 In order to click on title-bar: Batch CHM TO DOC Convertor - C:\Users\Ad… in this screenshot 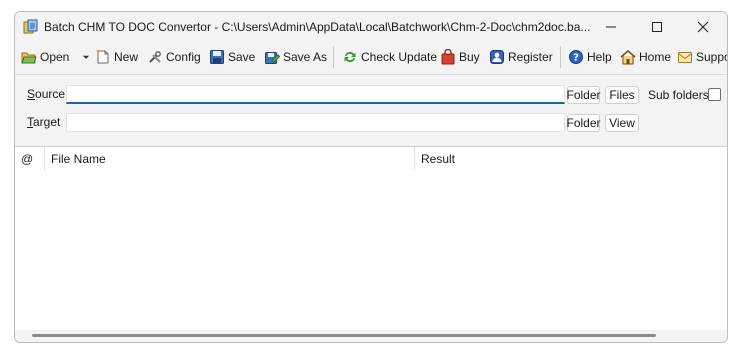, I will do `click(371, 27)`.